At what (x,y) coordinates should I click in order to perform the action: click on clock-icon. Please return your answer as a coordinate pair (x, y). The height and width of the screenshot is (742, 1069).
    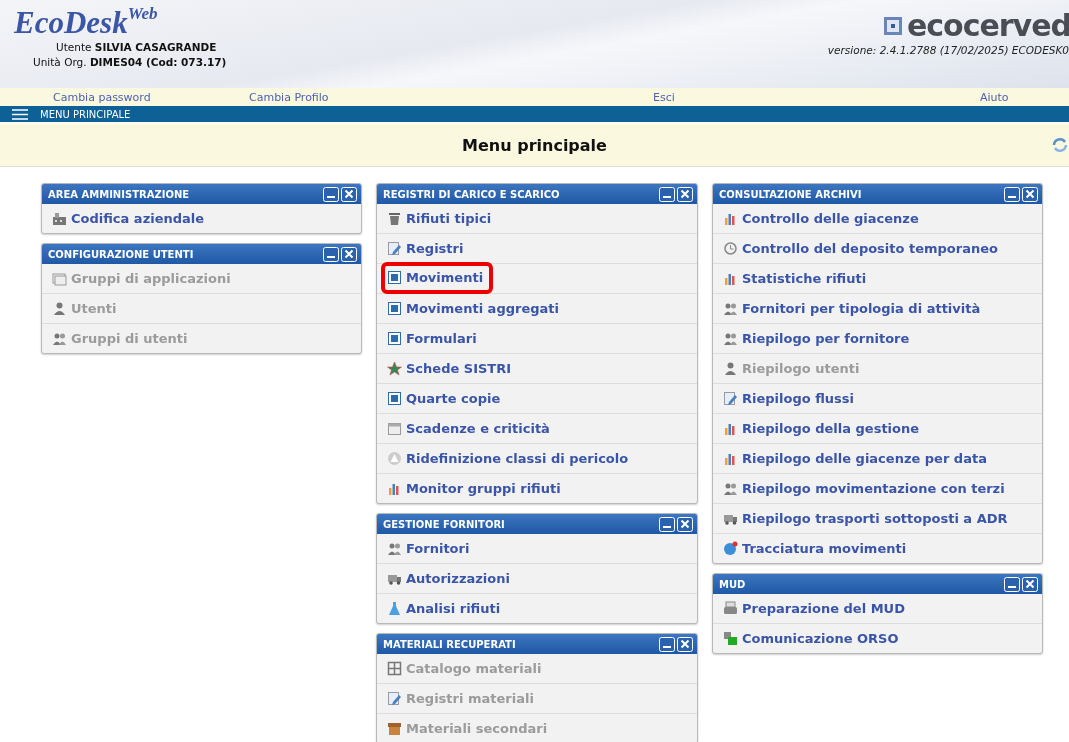
    Looking at the image, I should click on (730, 248).